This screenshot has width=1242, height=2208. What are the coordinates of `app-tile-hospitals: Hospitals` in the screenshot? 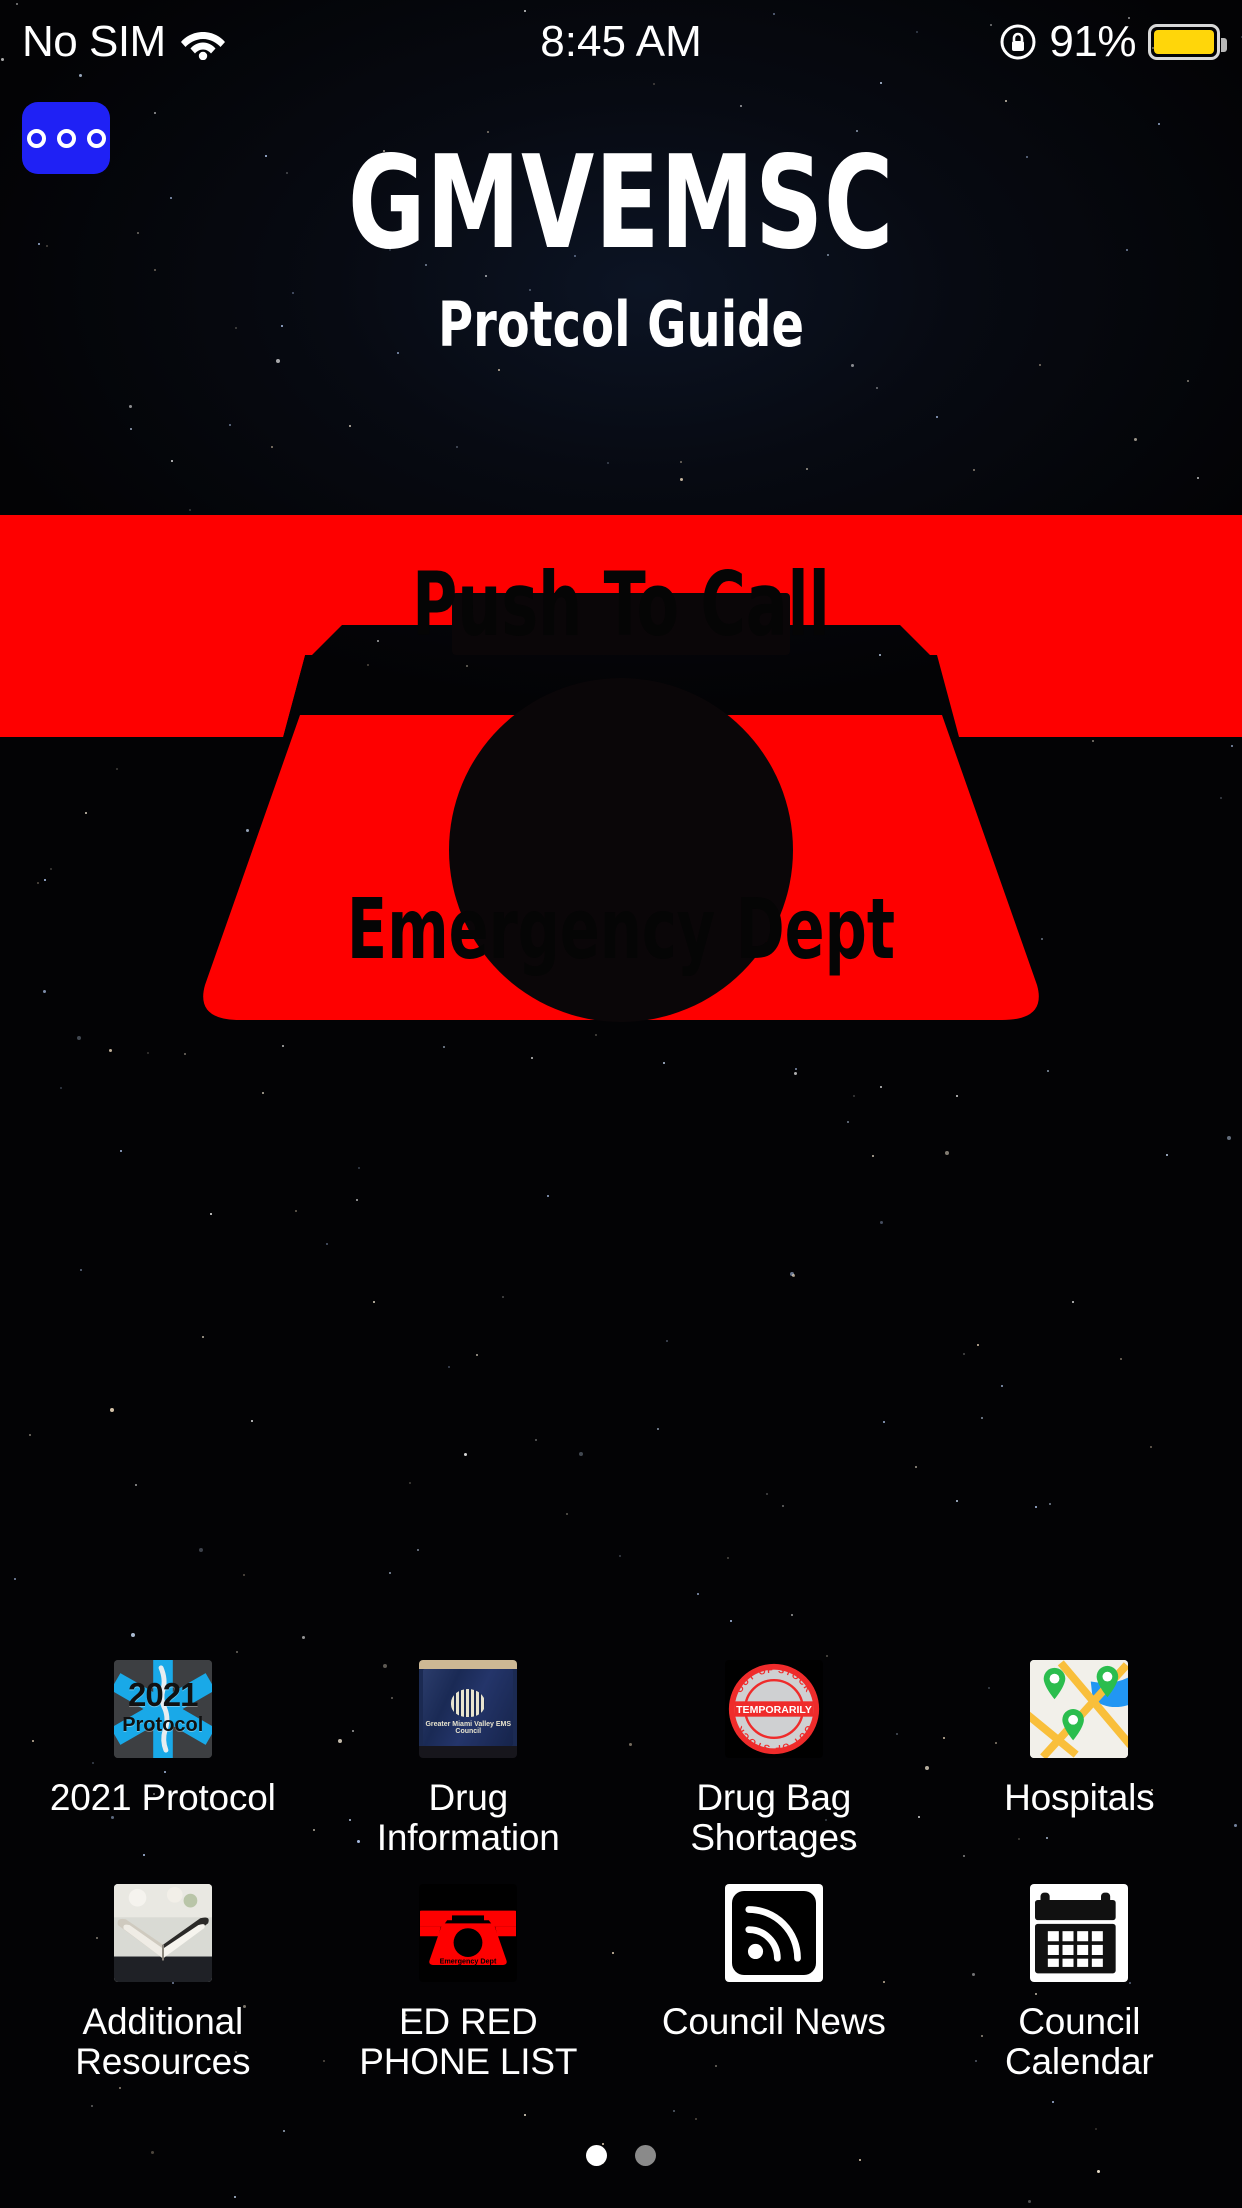 It's located at (1080, 1759).